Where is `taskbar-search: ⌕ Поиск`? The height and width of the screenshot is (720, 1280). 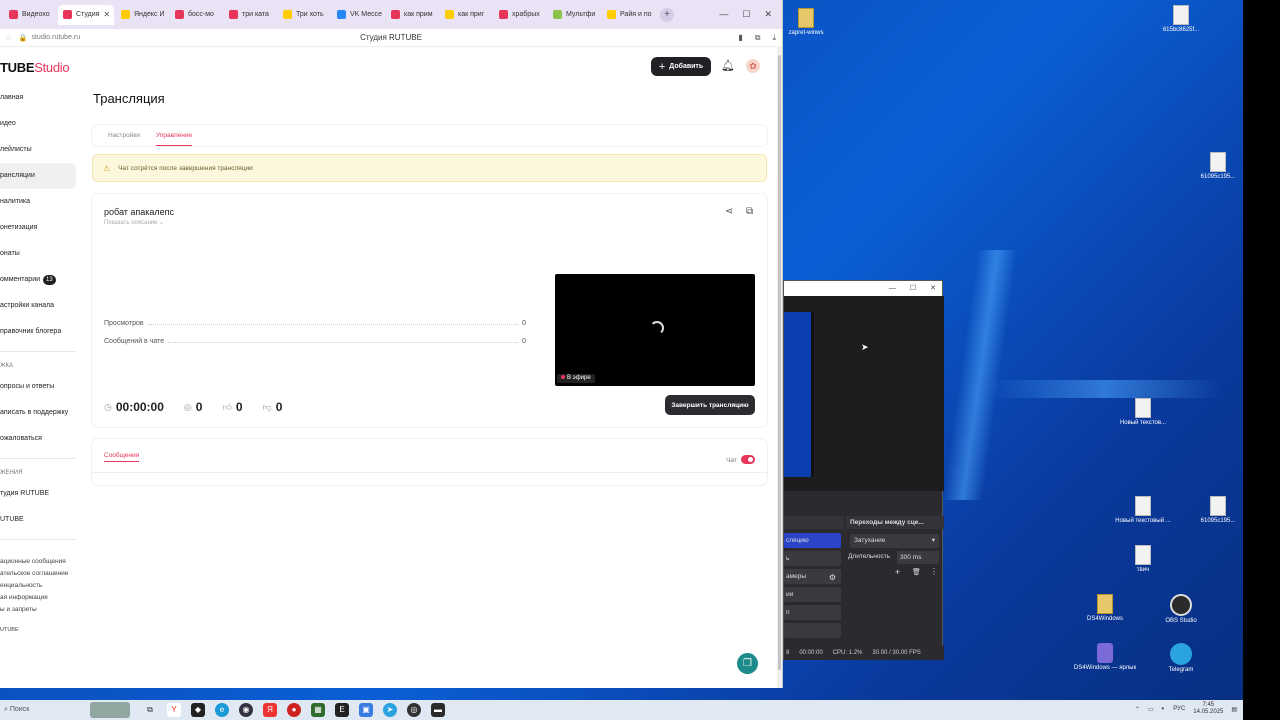
taskbar-search: ⌕ Поиск is located at coordinates (45, 710).